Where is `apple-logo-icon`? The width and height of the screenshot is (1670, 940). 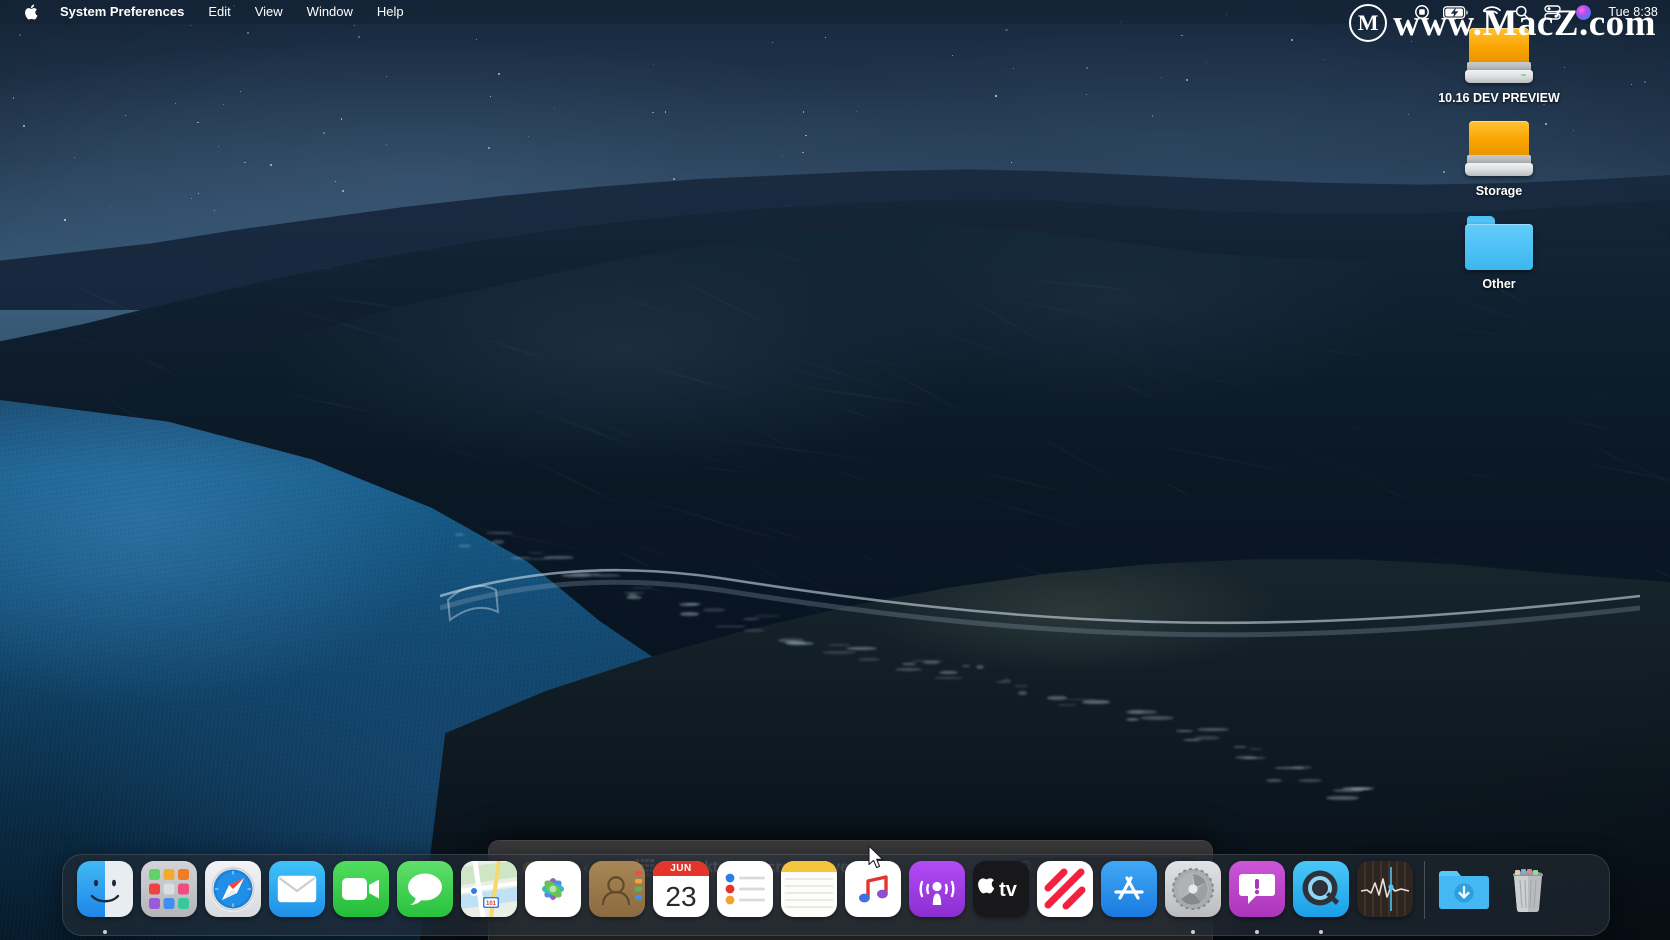 apple-logo-icon is located at coordinates (31, 12).